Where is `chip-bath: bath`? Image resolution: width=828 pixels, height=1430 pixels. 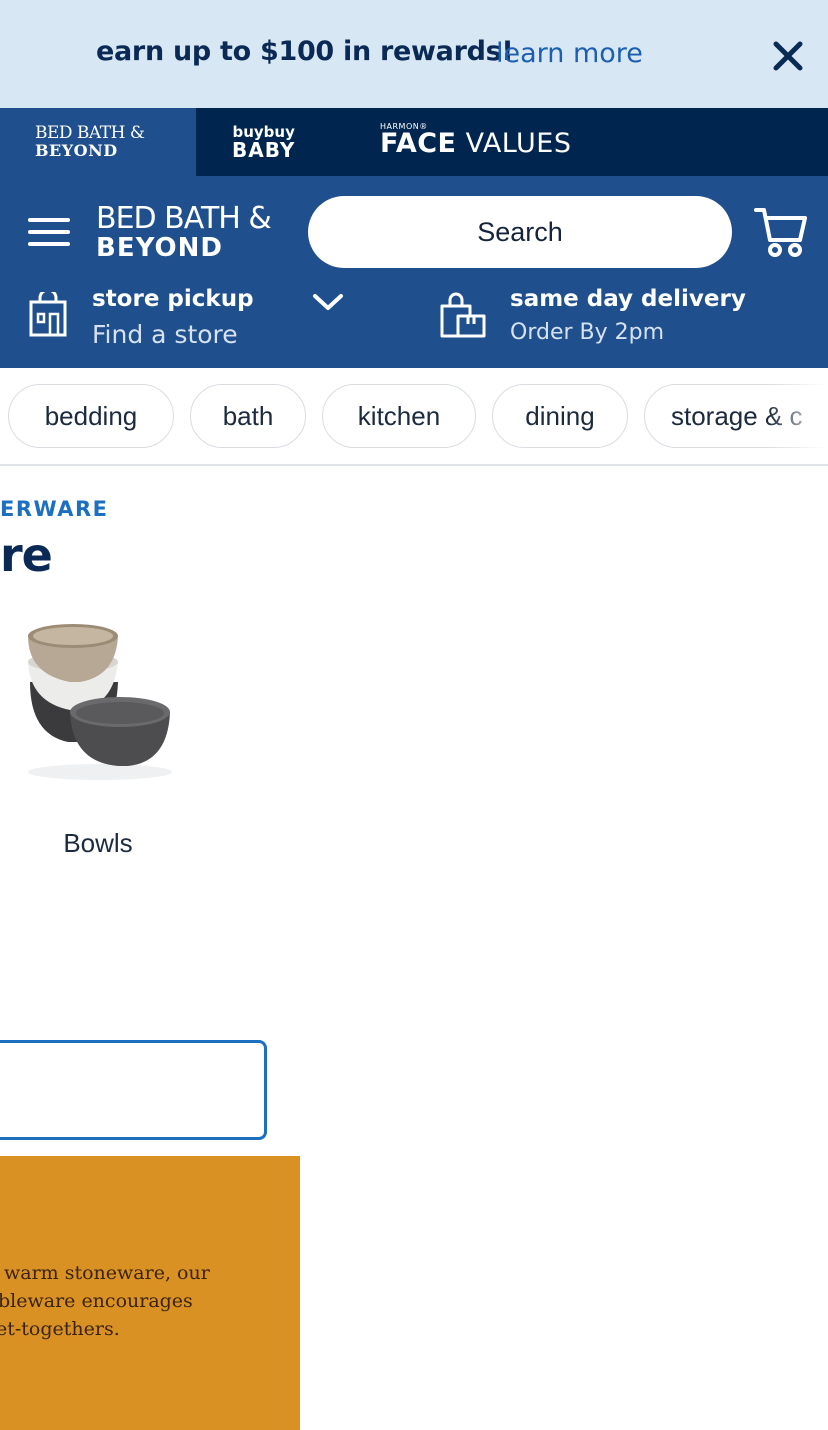 chip-bath: bath is located at coordinates (248, 416).